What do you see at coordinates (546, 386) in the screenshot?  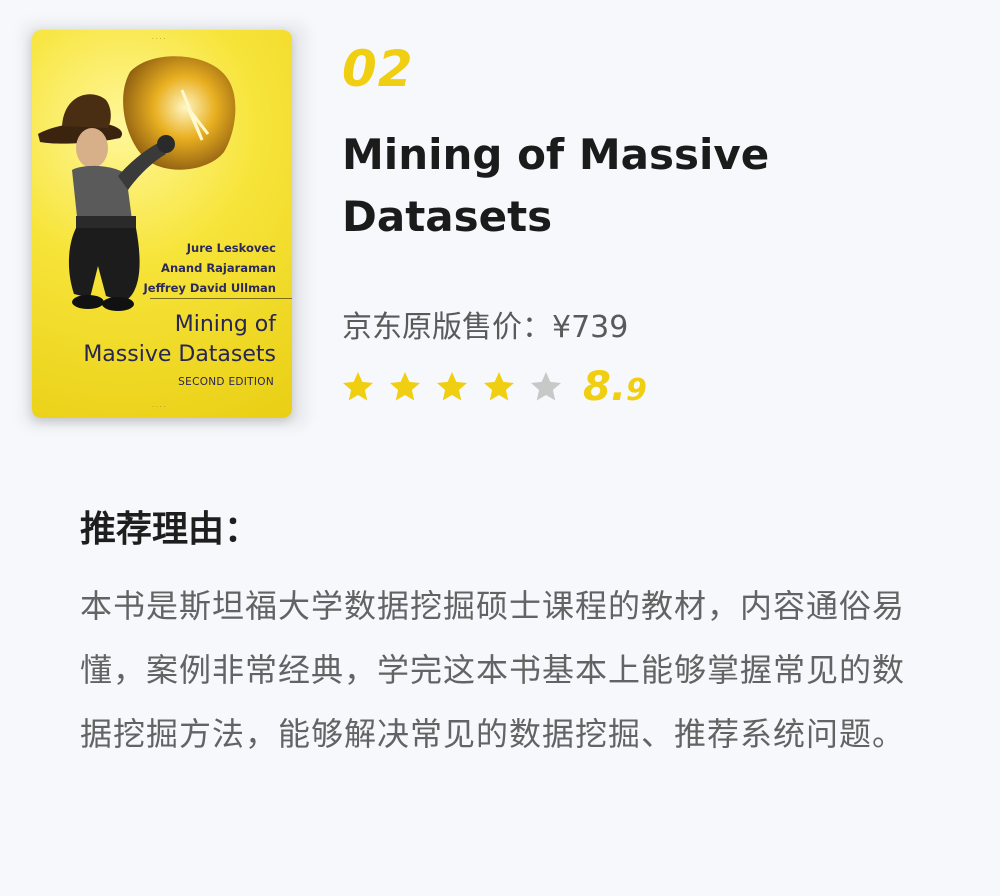 I see `star-empty-icon` at bounding box center [546, 386].